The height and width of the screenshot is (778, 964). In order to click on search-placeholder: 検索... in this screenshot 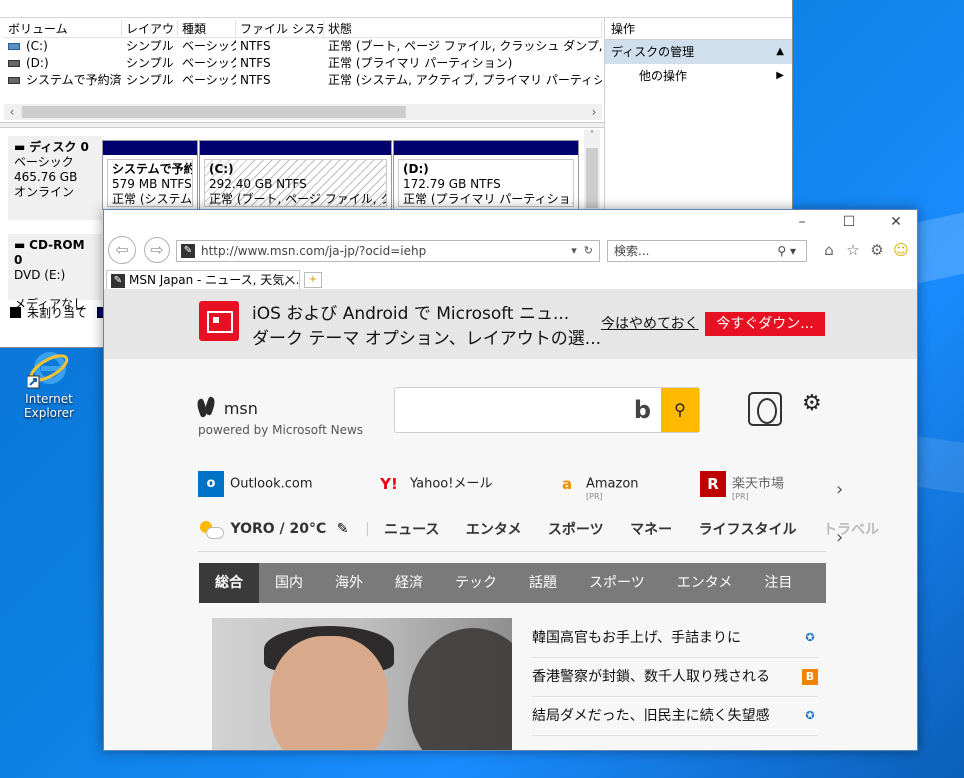, I will do `click(632, 251)`.